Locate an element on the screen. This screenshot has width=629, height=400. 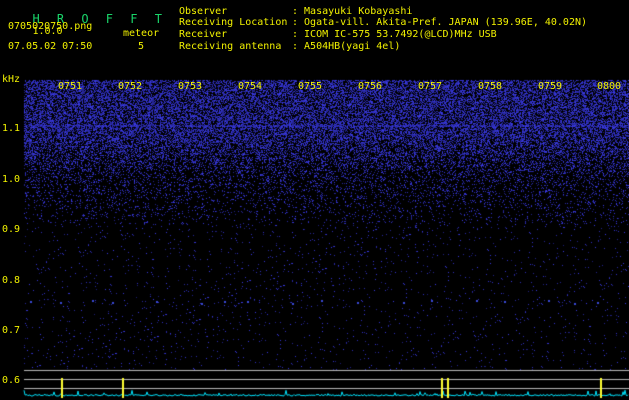
time-tick-label: 0755 is located at coordinates (310, 86).